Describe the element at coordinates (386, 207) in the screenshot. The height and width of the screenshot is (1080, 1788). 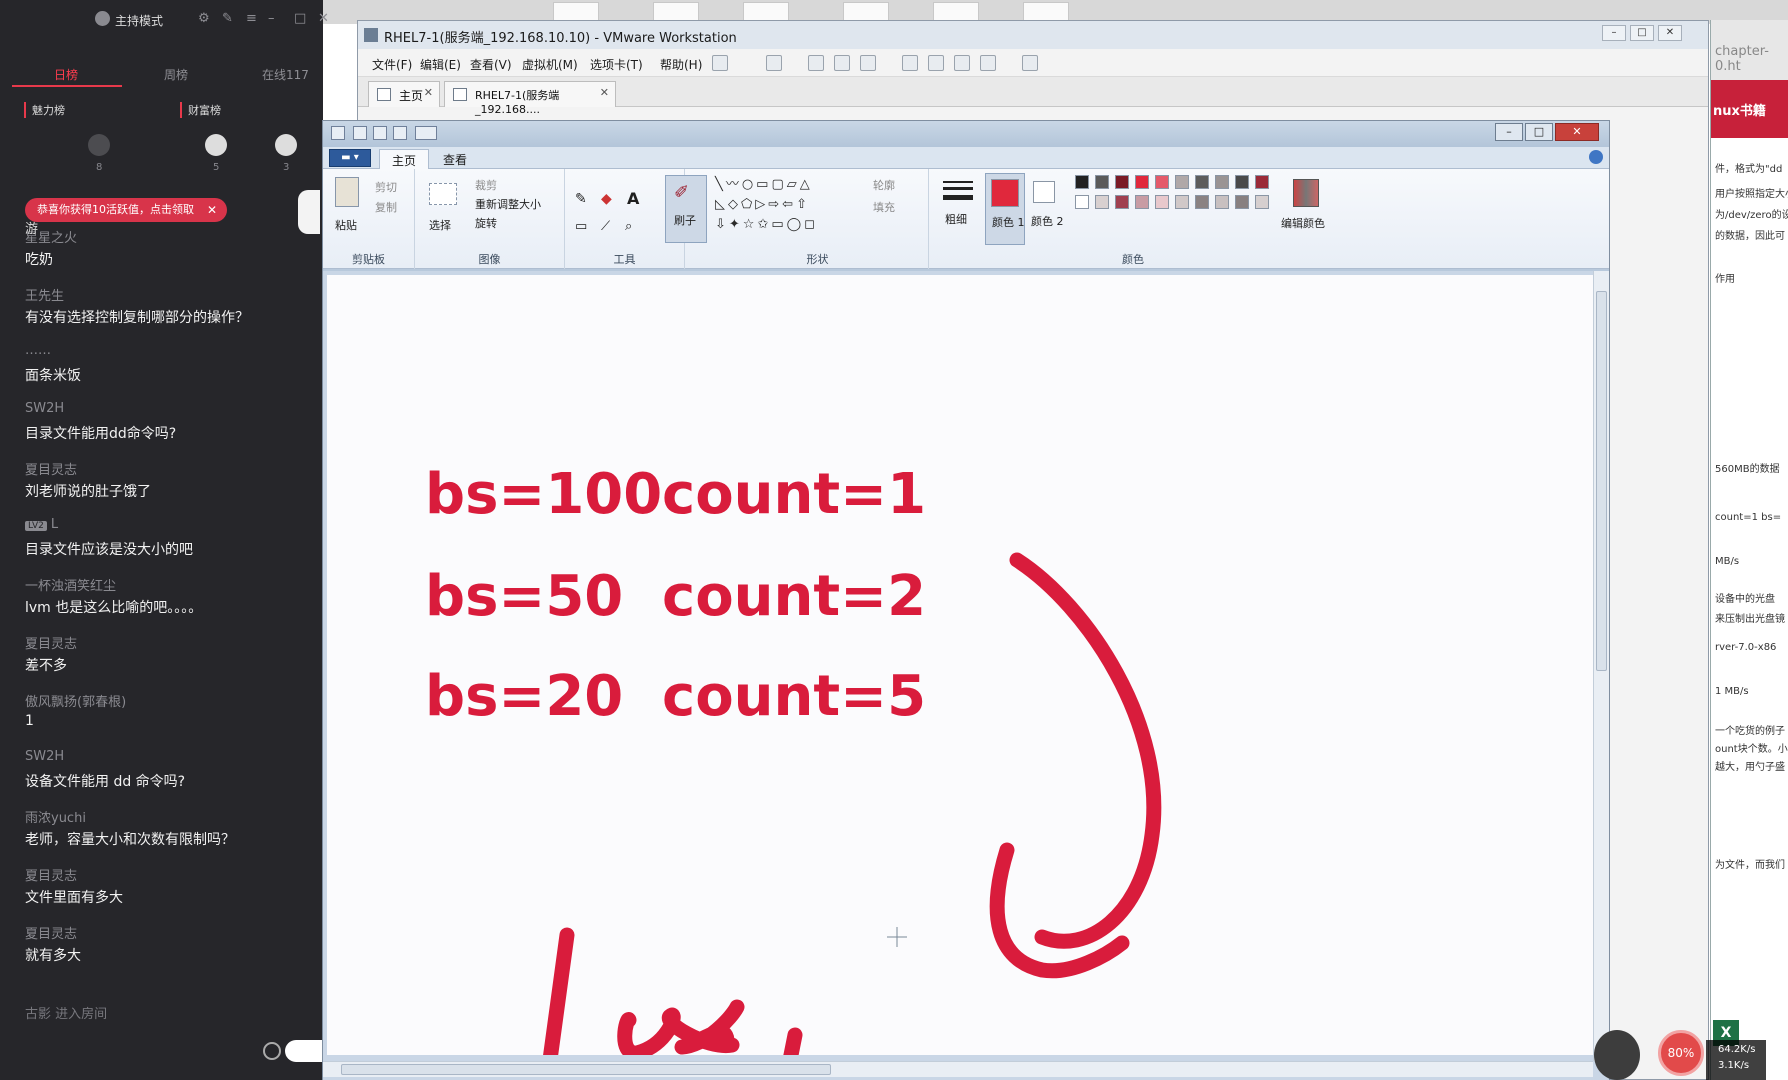
I see `copy-button: 复制` at that location.